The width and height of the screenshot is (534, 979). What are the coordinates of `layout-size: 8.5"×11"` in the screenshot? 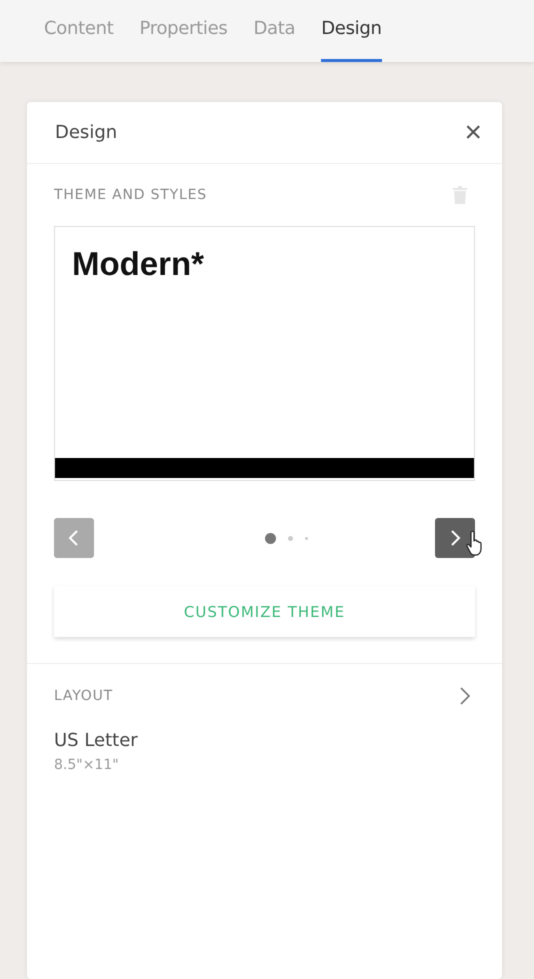 It's located at (87, 765).